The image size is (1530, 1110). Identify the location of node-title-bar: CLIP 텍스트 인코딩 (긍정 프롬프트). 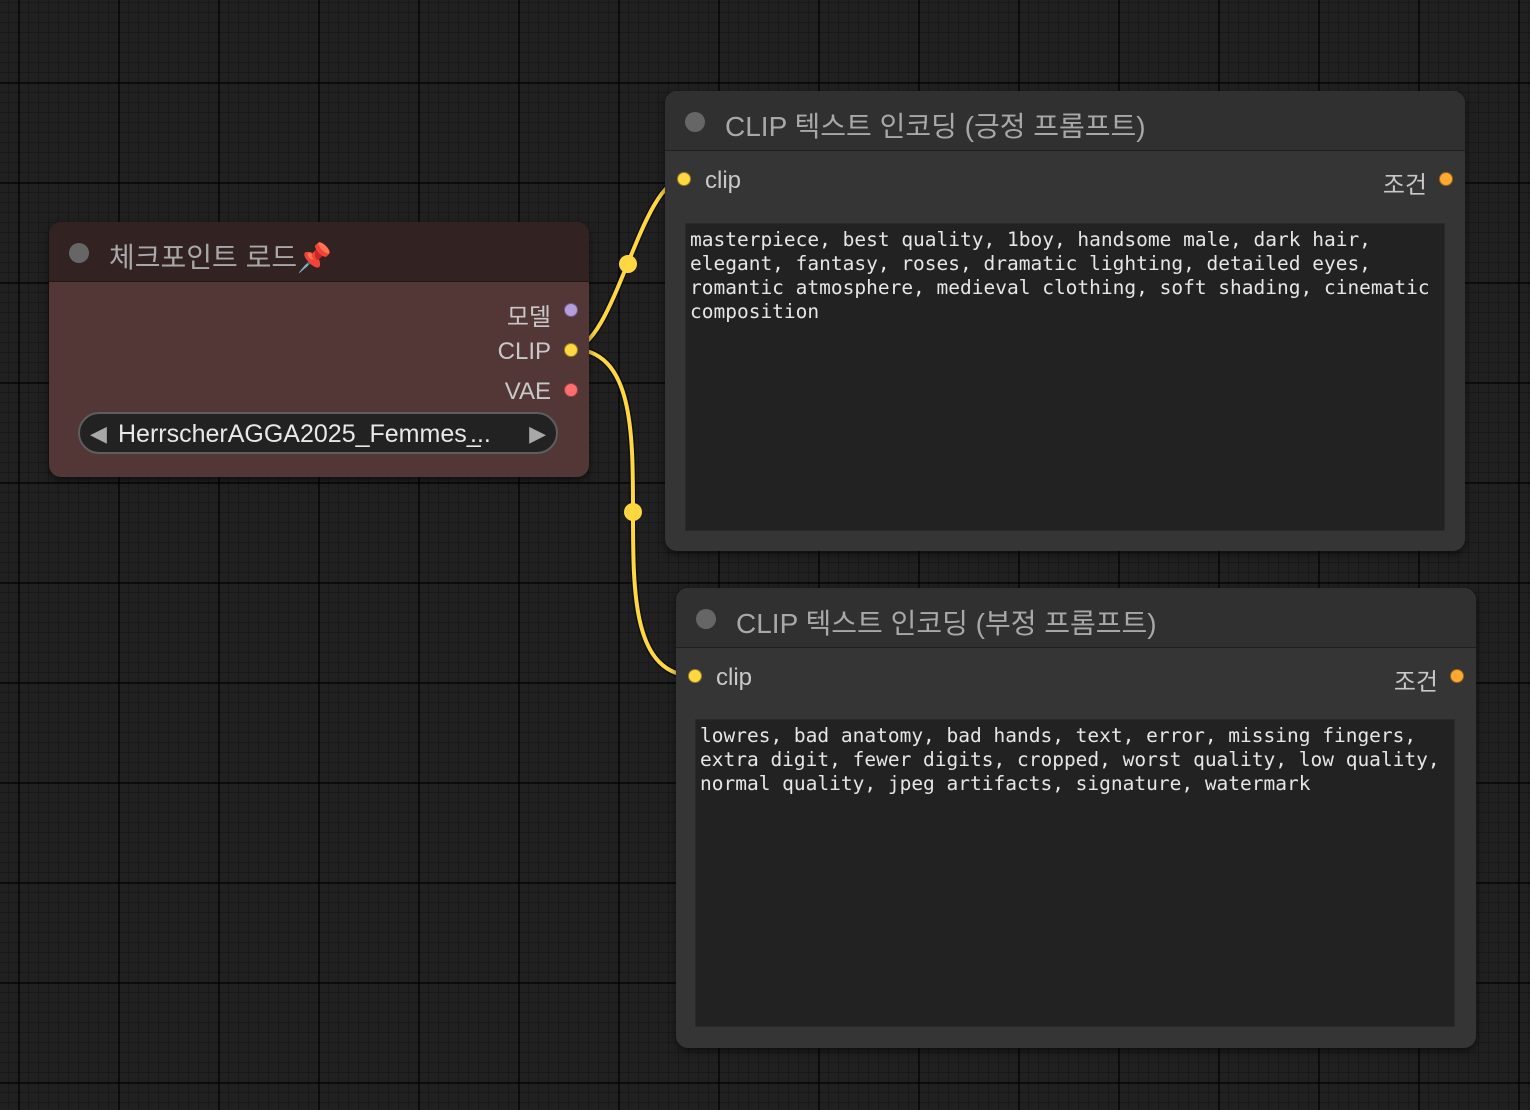
(1065, 121).